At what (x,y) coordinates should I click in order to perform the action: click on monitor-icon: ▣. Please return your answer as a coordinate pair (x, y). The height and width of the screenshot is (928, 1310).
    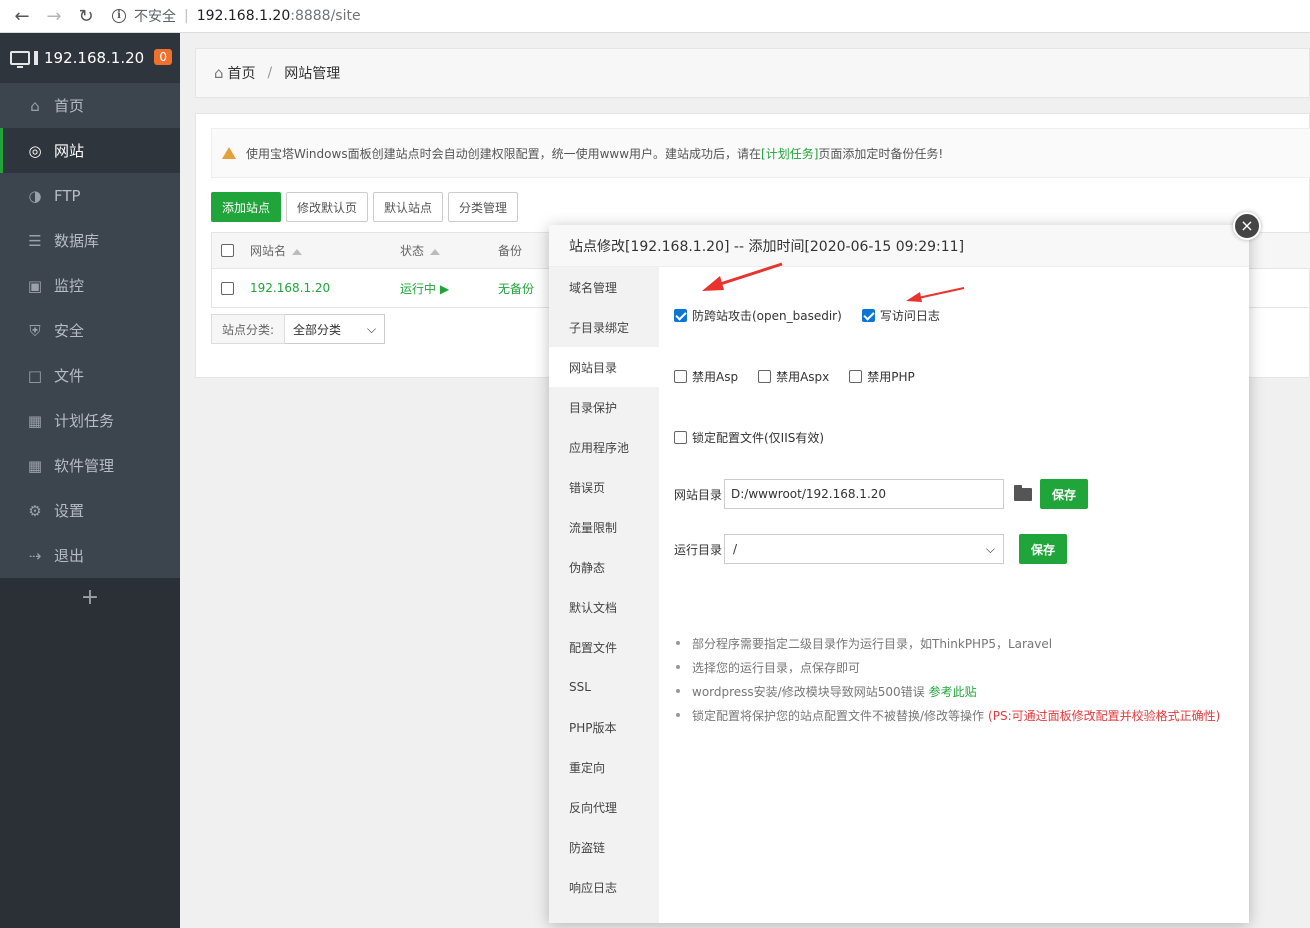
    Looking at the image, I should click on (35, 285).